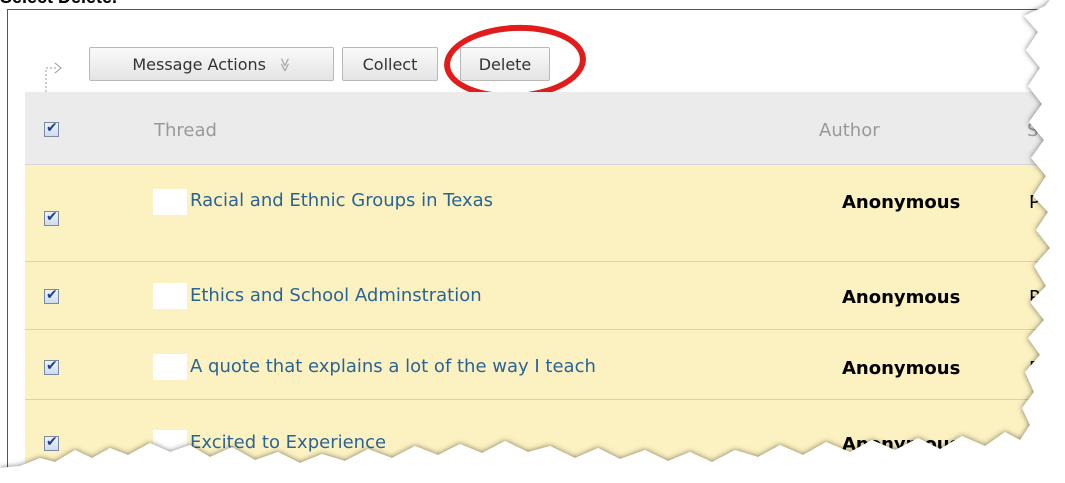 The height and width of the screenshot is (483, 1065). What do you see at coordinates (284, 64) in the screenshot?
I see `chevron-down-icon: ≫` at bounding box center [284, 64].